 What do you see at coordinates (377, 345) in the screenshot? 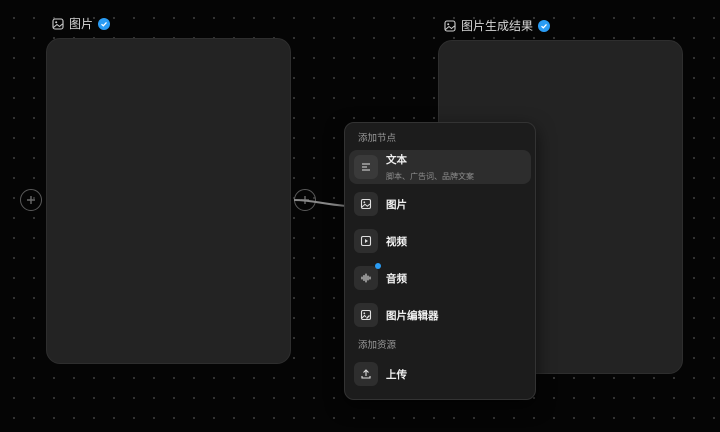
I see `section-add-resource-title: 添加资源` at bounding box center [377, 345].